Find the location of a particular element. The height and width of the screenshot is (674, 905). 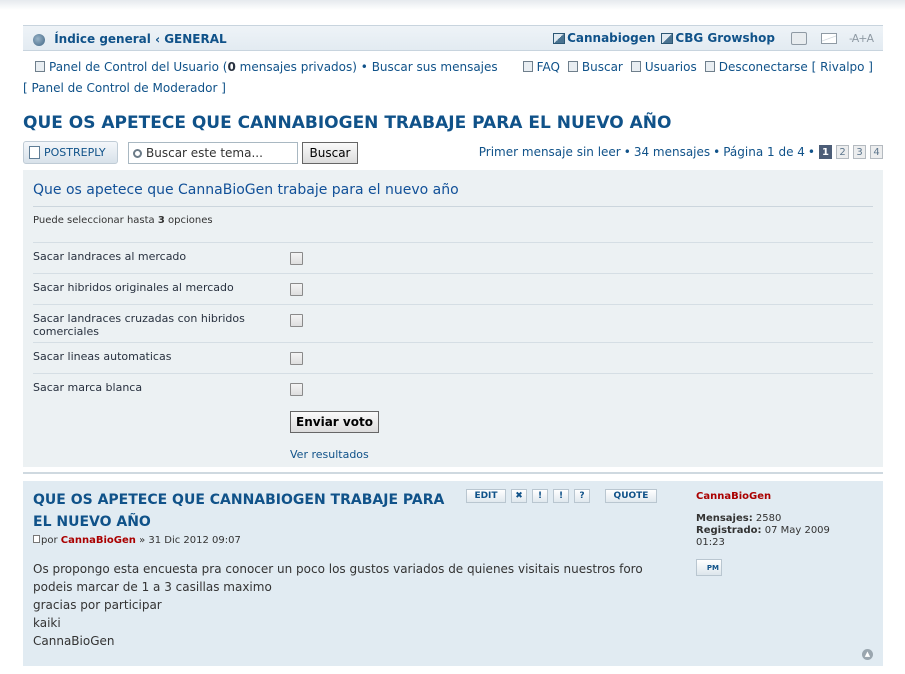

profile-posts: Mensajes: 2580 is located at coordinates (771, 519).